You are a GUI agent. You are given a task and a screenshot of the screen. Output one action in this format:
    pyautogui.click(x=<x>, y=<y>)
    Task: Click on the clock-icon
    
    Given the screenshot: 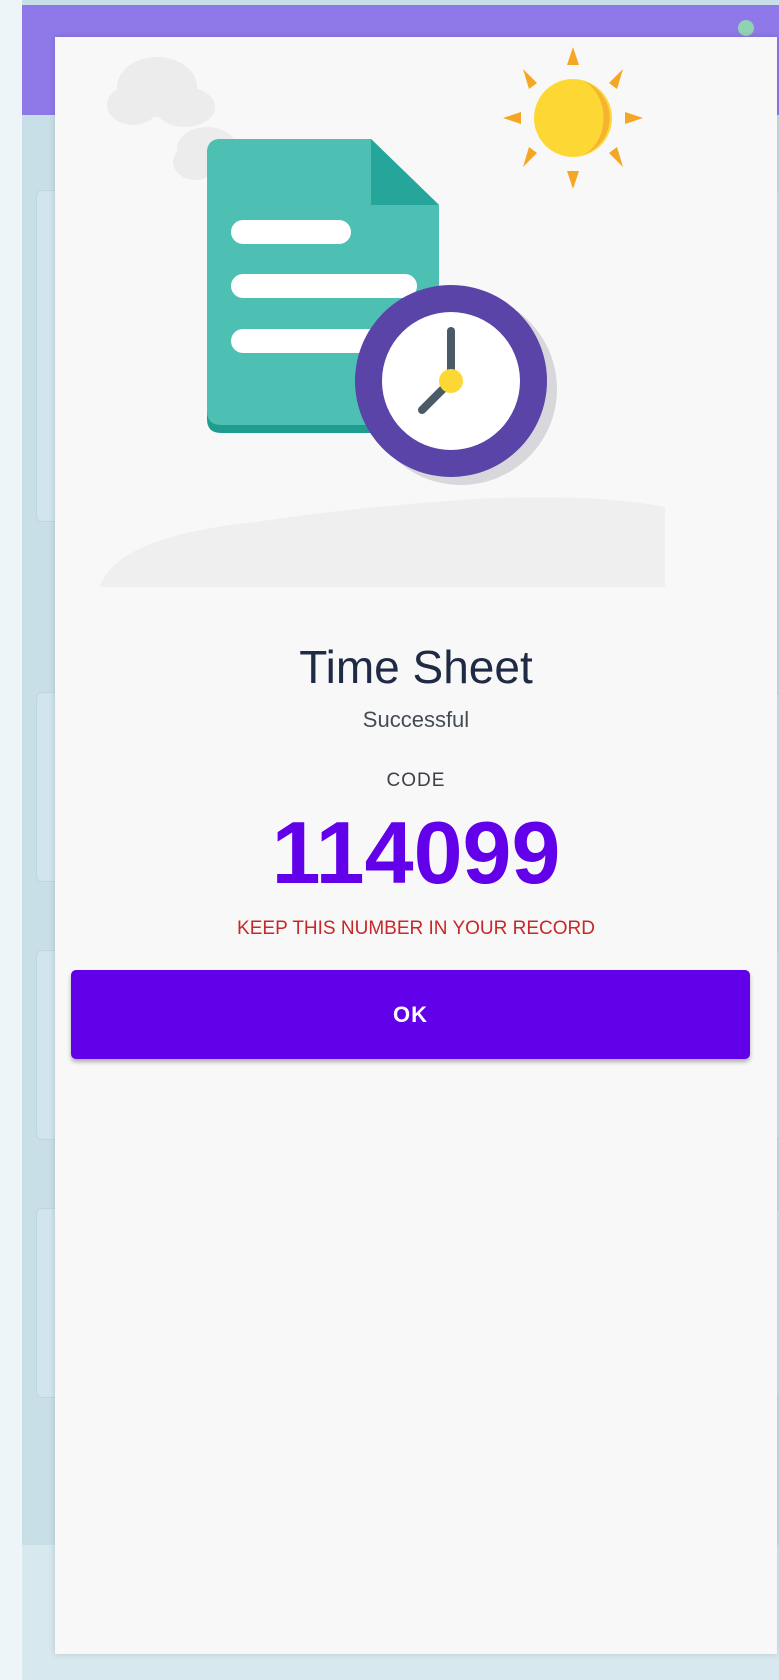 What is the action you would take?
    pyautogui.click(x=456, y=385)
    